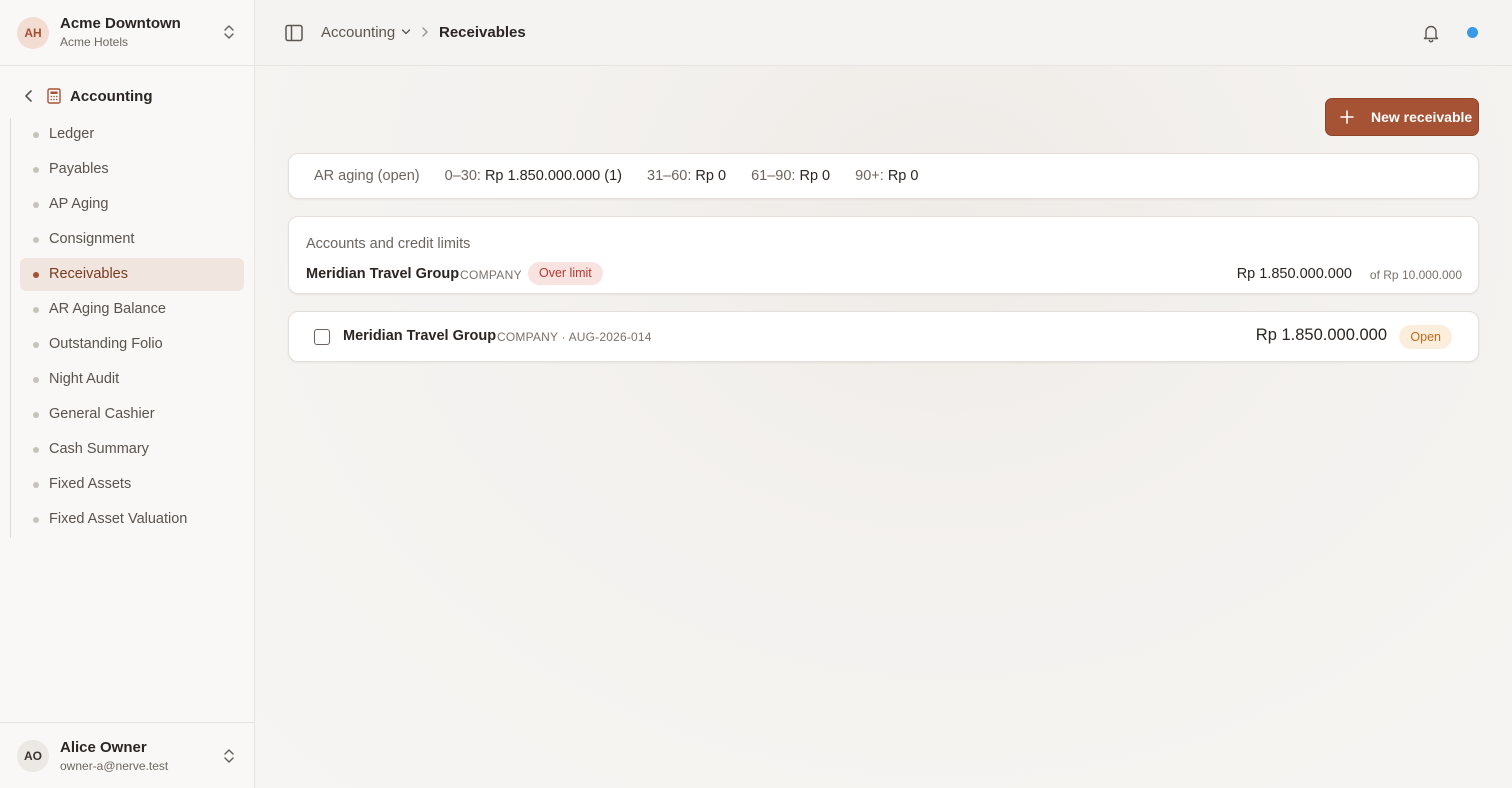 The height and width of the screenshot is (788, 1512). Describe the element at coordinates (103, 747) in the screenshot. I see `user-name: Alice Owner` at that location.